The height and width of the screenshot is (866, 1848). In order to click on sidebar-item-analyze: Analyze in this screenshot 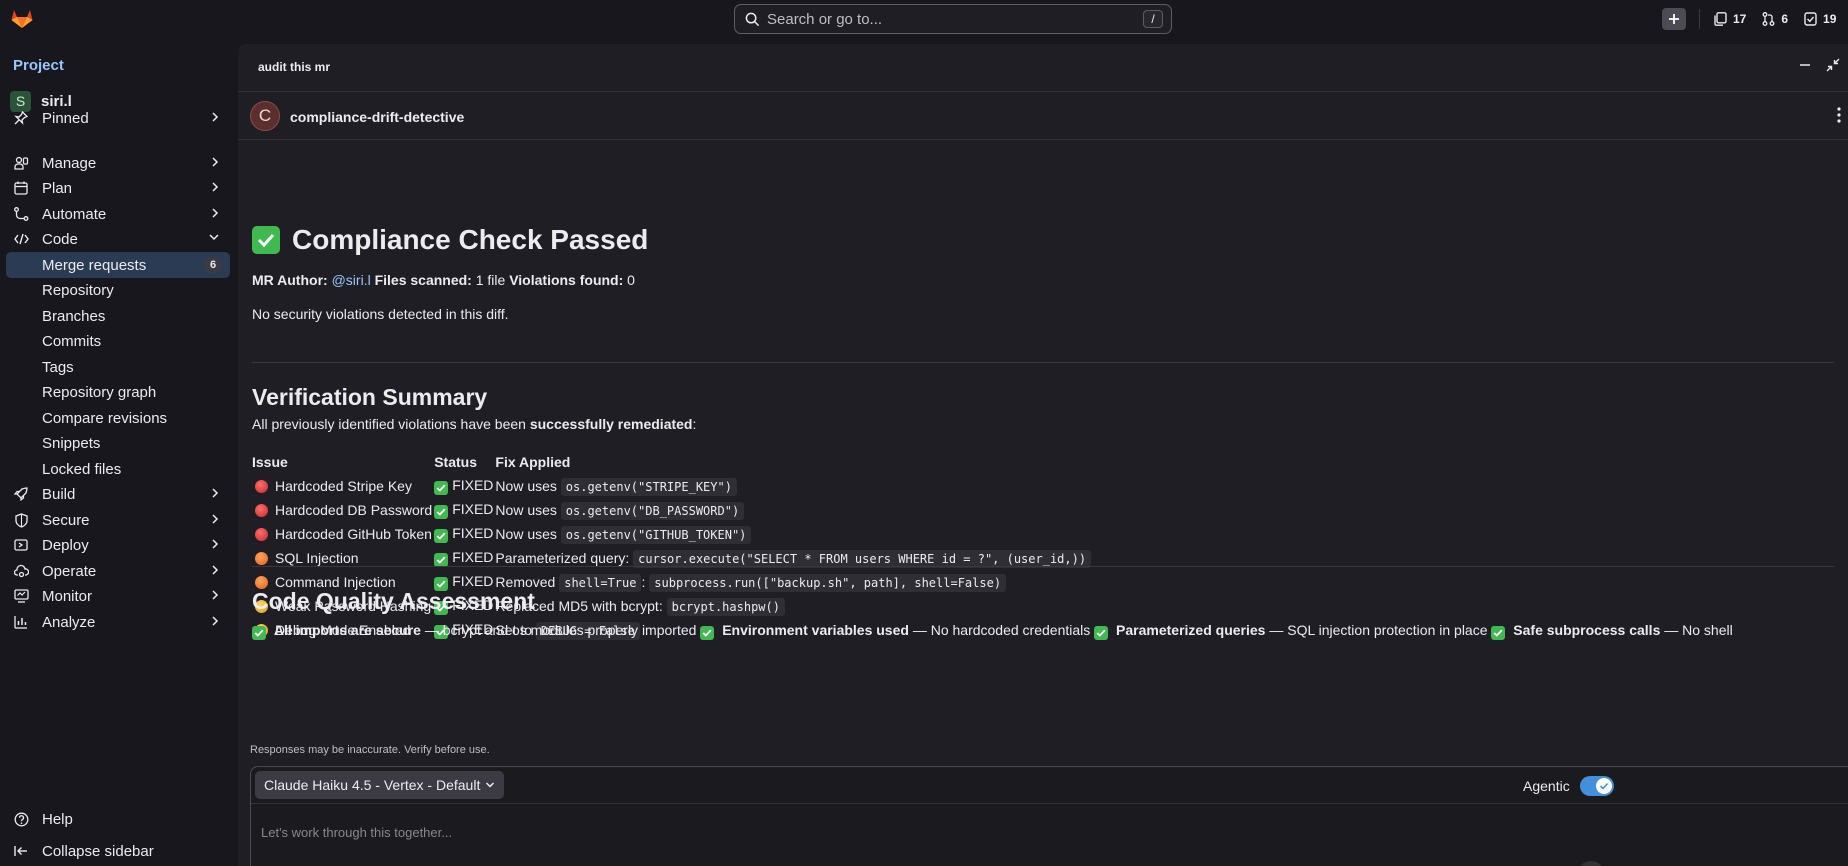, I will do `click(118, 622)`.